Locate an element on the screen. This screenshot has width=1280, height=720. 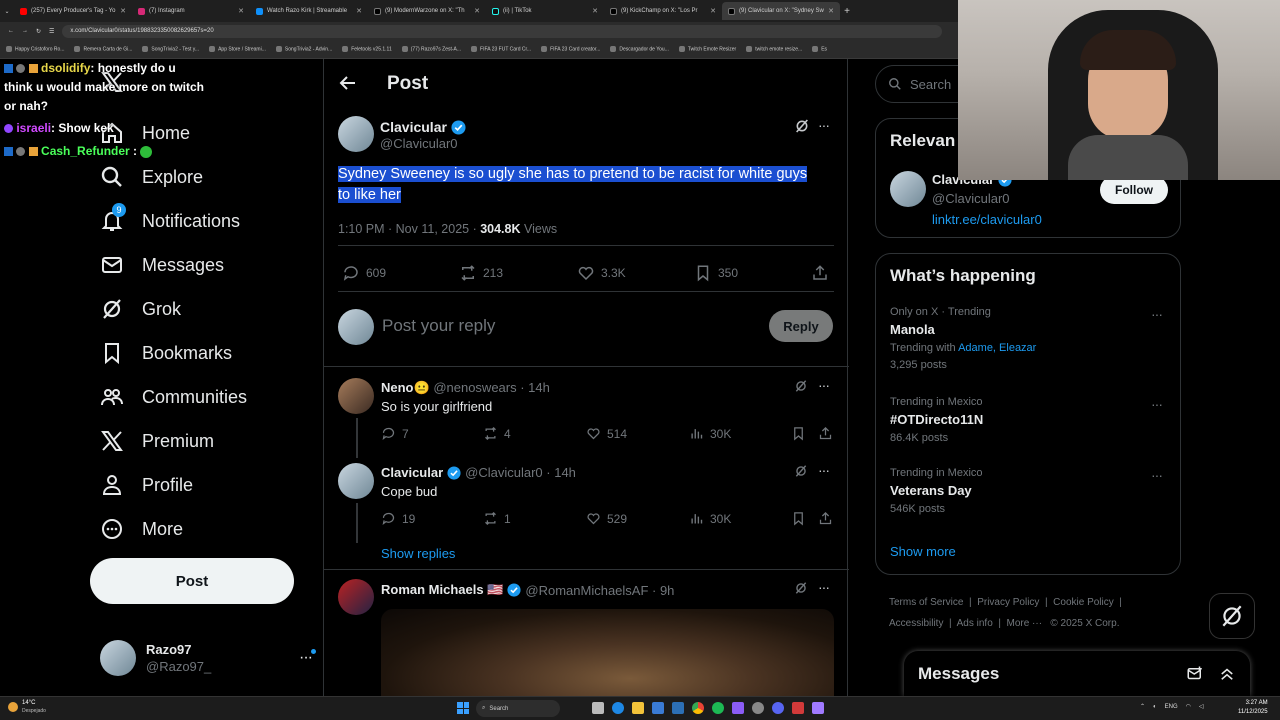
like-action: 514 is located at coordinates (606, 433).